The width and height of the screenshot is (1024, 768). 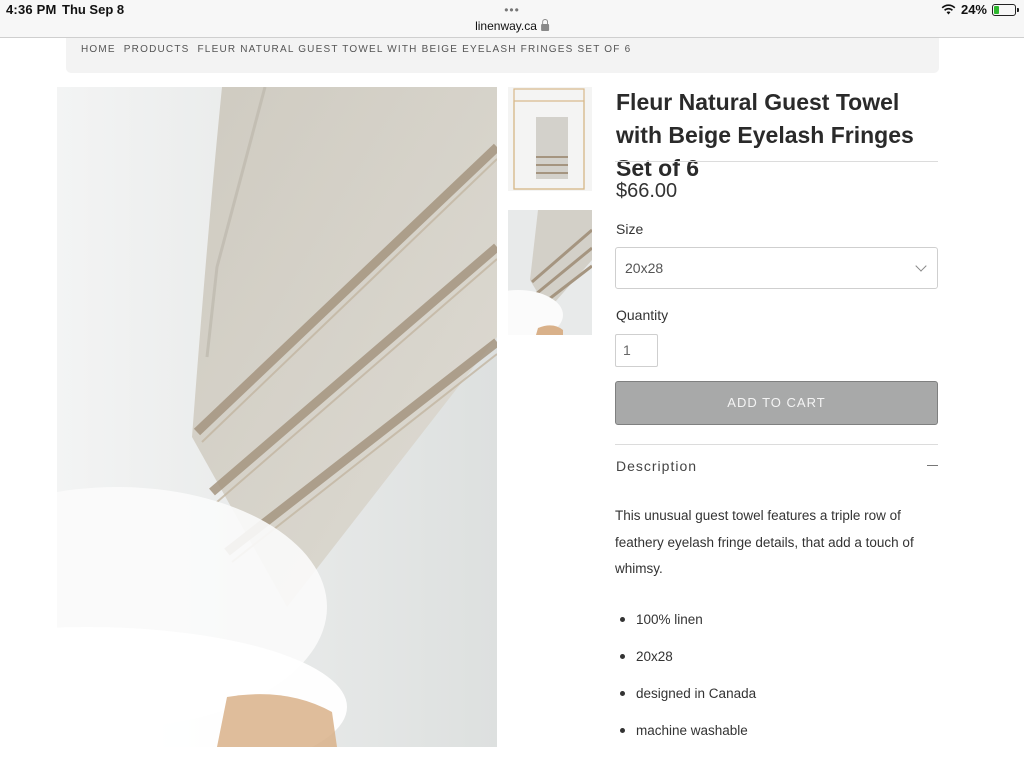 What do you see at coordinates (948, 9) in the screenshot?
I see `wifi-icon` at bounding box center [948, 9].